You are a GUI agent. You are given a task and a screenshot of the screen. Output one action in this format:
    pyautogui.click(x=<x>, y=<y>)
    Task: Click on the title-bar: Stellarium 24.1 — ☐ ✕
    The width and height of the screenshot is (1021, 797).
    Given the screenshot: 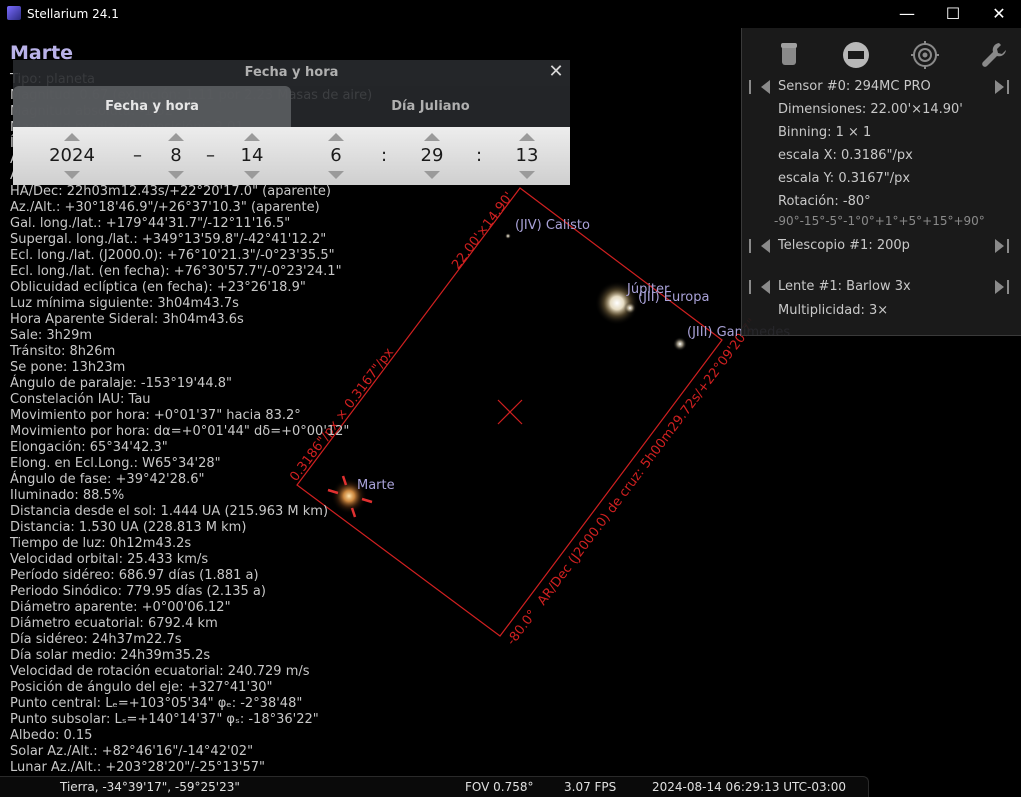 What is the action you would take?
    pyautogui.click(x=510, y=14)
    